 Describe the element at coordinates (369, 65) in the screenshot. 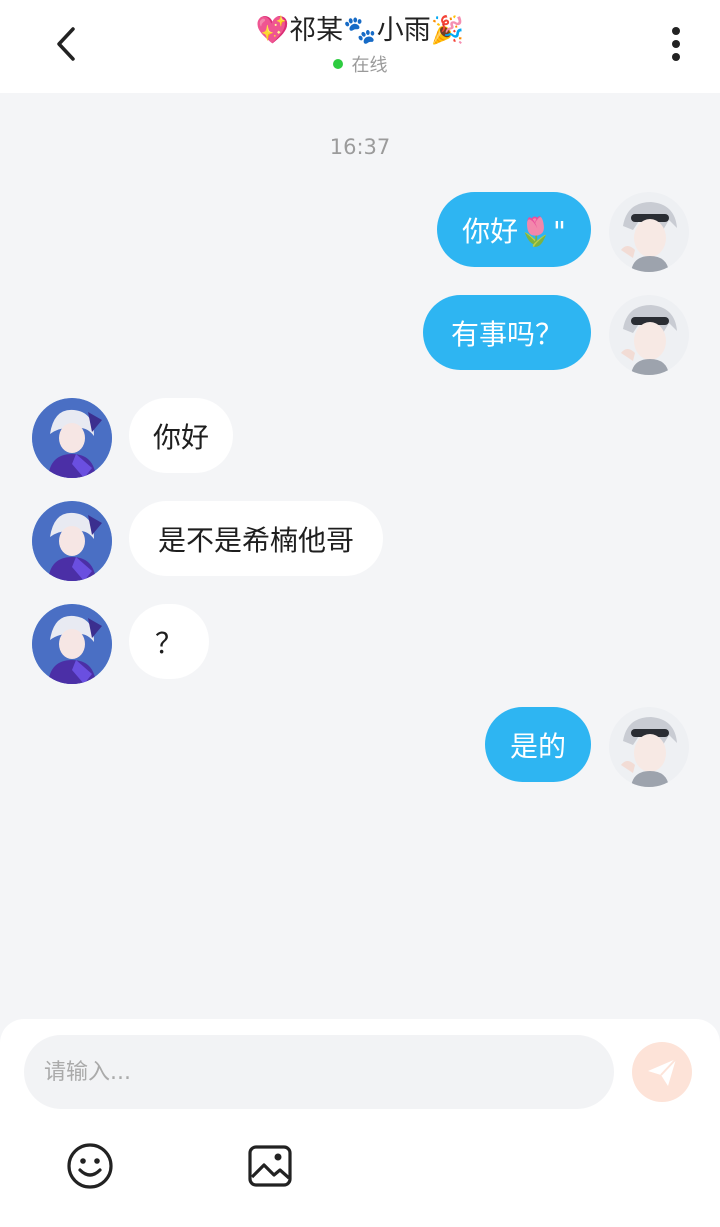

I see `online-status-label: 在线` at that location.